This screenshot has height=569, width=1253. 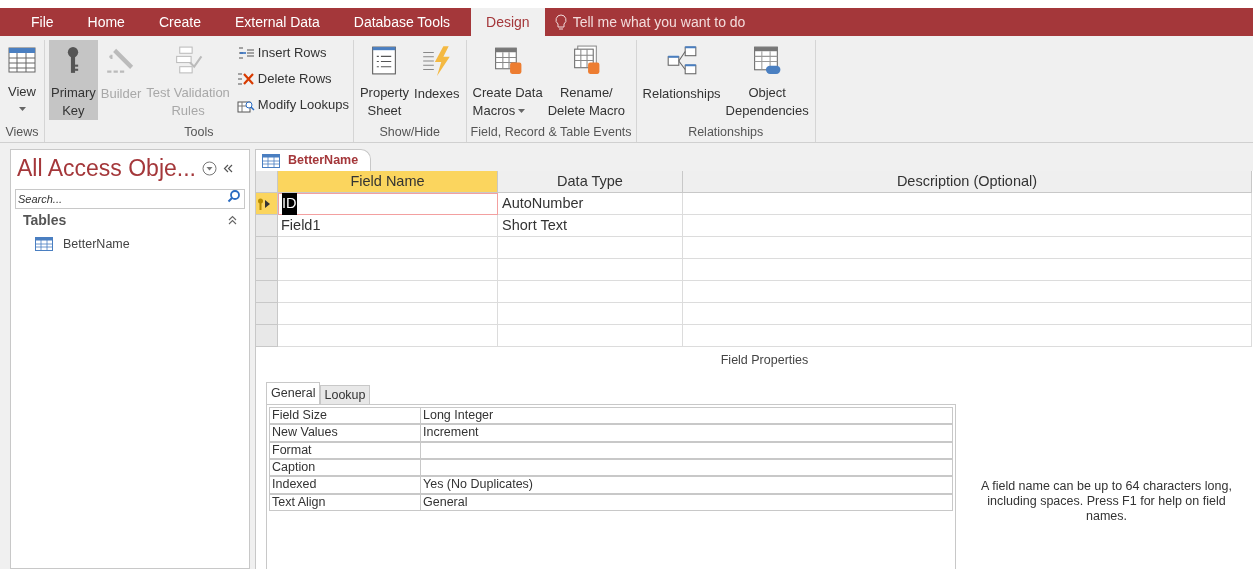 What do you see at coordinates (292, 53) in the screenshot?
I see `ribbon-button: Insert Rows` at bounding box center [292, 53].